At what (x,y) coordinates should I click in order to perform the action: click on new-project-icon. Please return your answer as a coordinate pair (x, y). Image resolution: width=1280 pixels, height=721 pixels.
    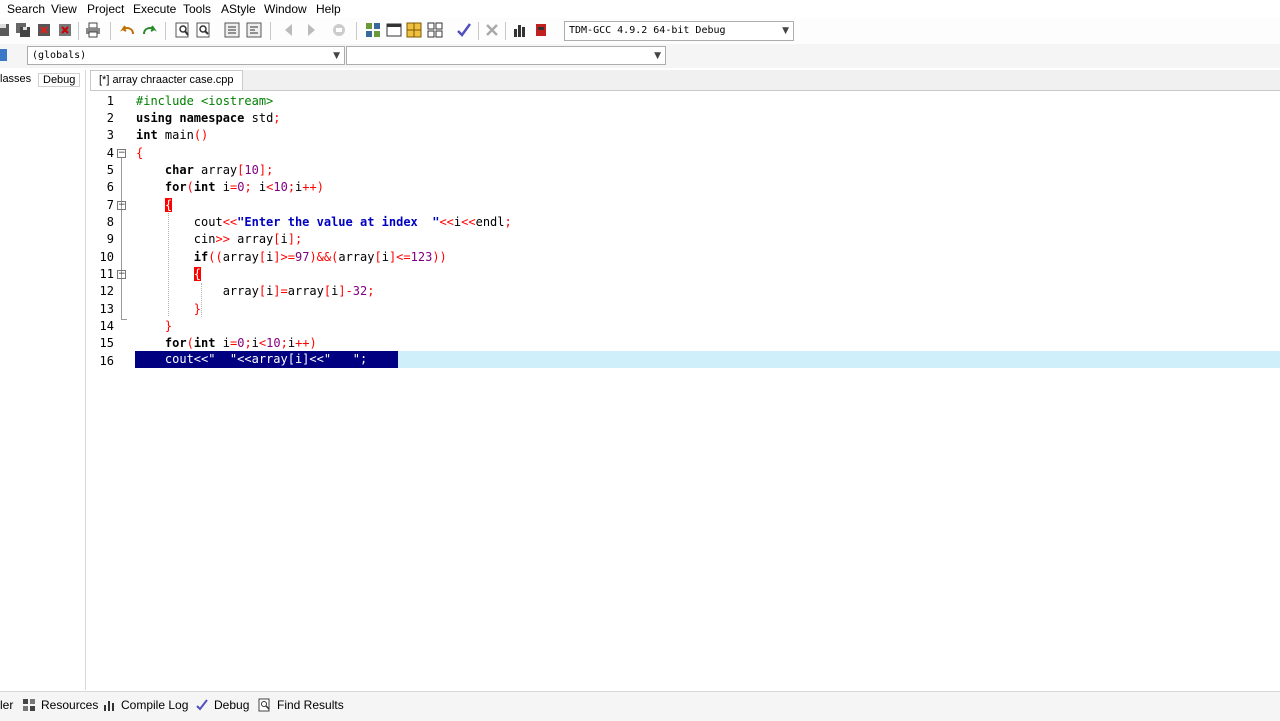
    Looking at the image, I should click on (373, 30).